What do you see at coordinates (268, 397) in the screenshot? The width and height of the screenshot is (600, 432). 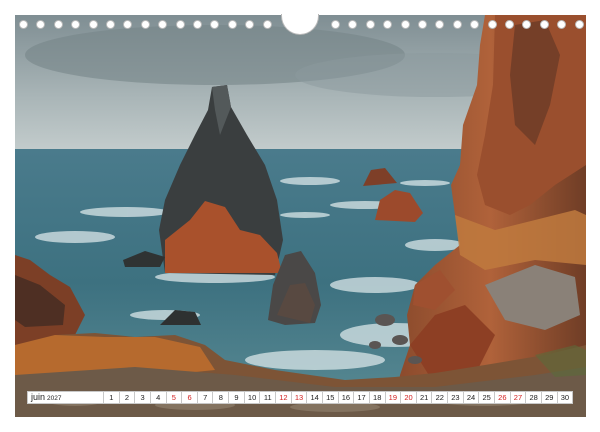 I see `calendar-day: 11` at bounding box center [268, 397].